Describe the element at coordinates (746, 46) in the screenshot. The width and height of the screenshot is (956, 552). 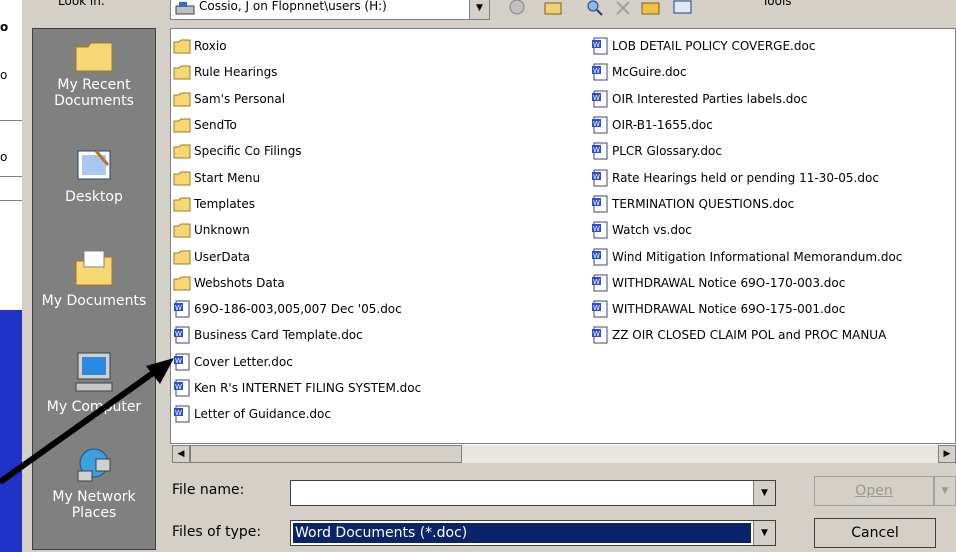
I see `file-item: W LOB DETAIL POLICY COVERGE.doc` at that location.